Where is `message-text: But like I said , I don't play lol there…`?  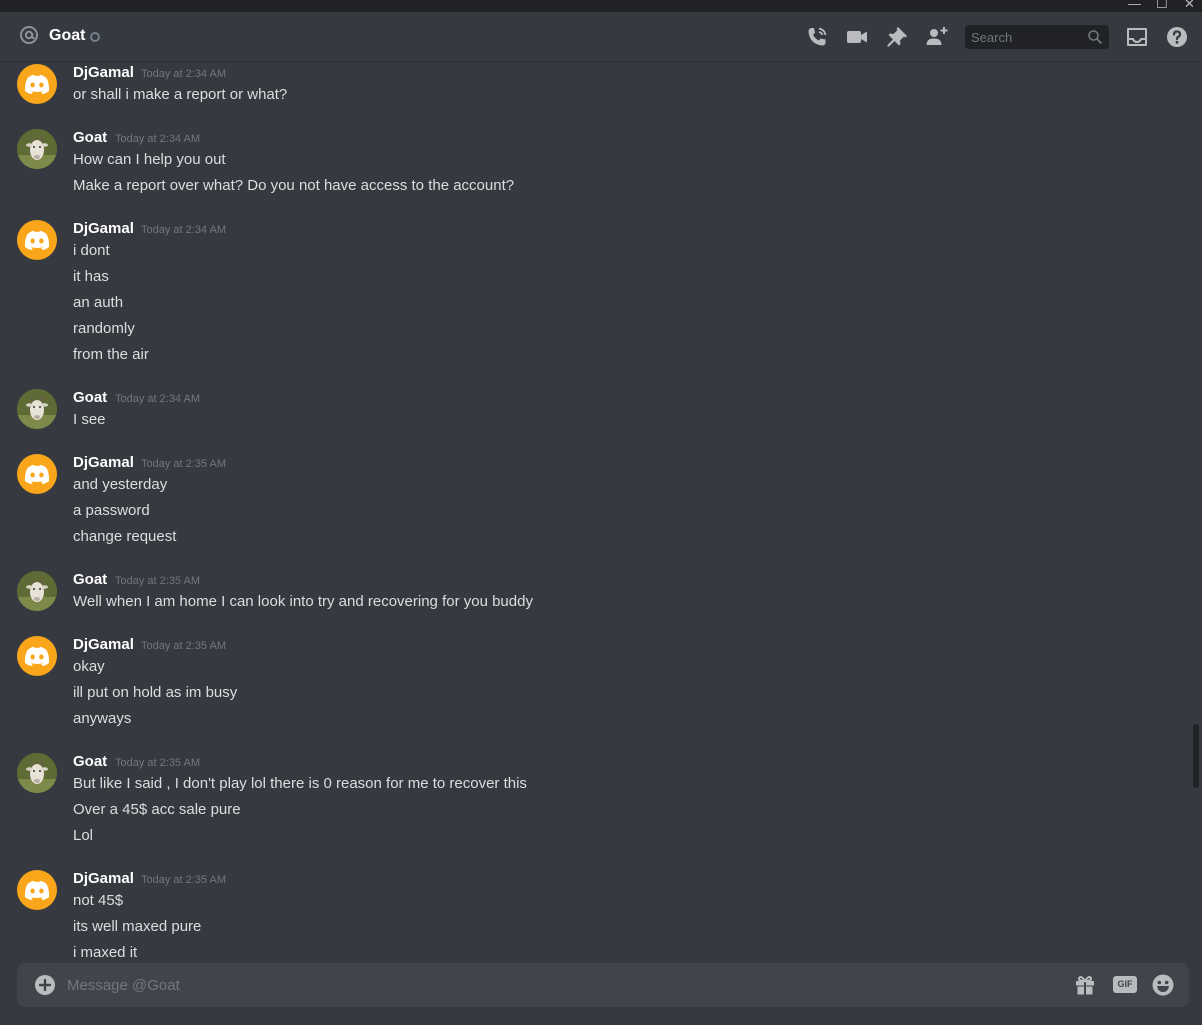
message-text: But like I said , I don't play lol there… is located at coordinates (300, 783).